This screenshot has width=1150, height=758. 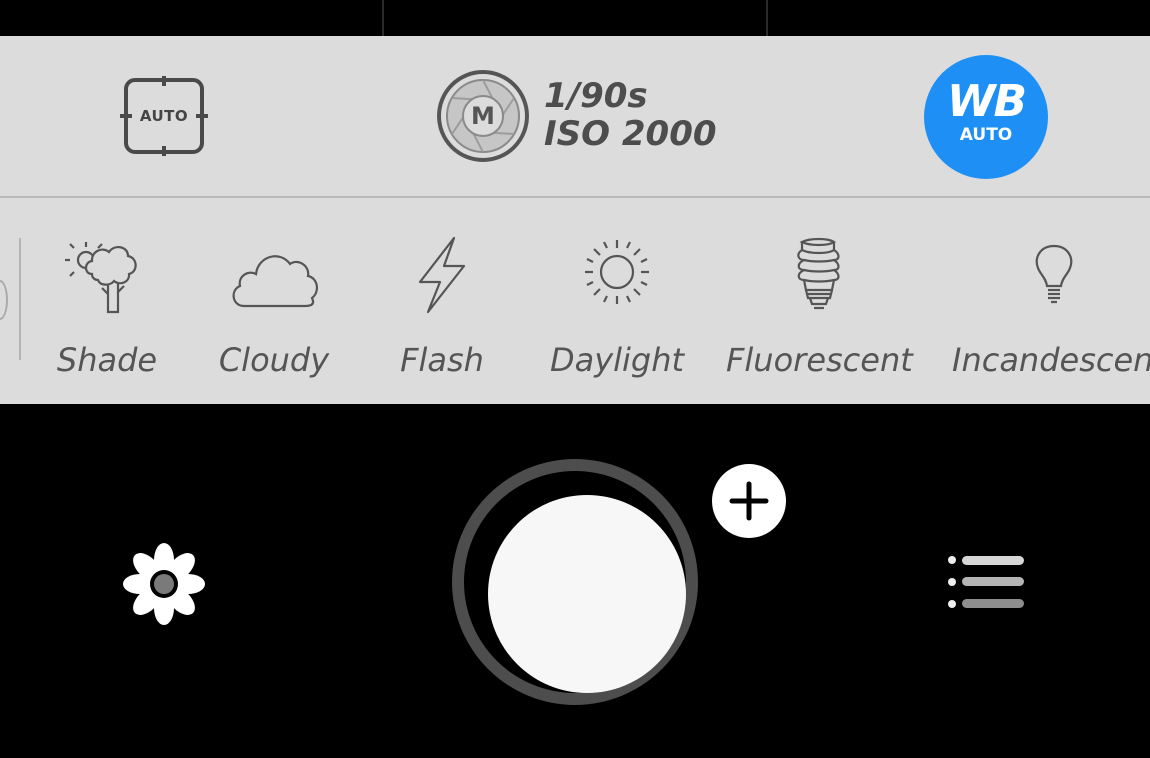 What do you see at coordinates (617, 309) in the screenshot?
I see `preset-daylight: Daylight` at bounding box center [617, 309].